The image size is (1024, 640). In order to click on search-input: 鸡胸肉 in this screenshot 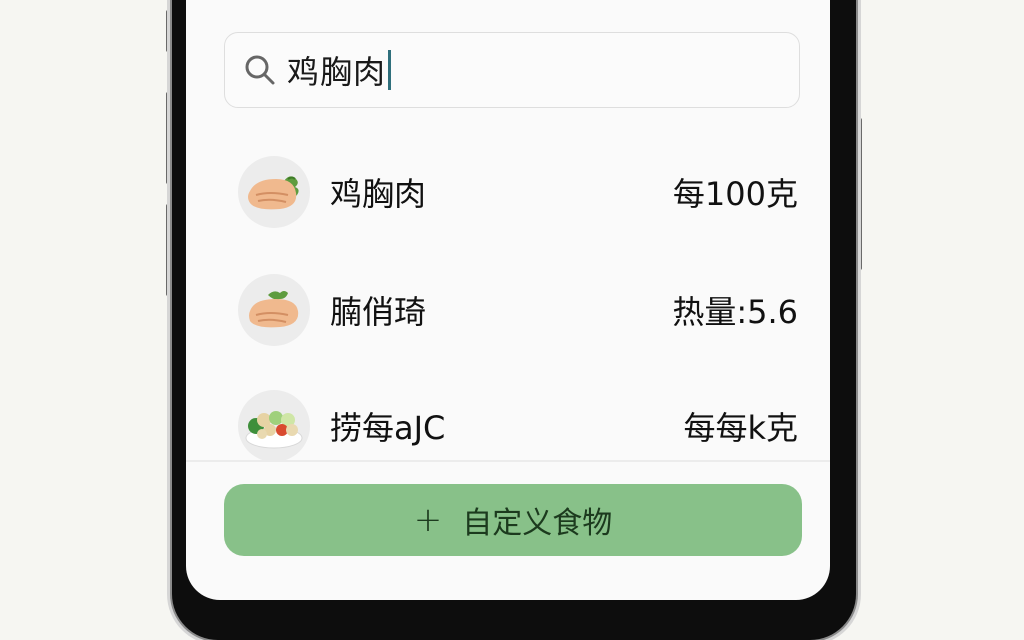, I will do `click(336, 70)`.